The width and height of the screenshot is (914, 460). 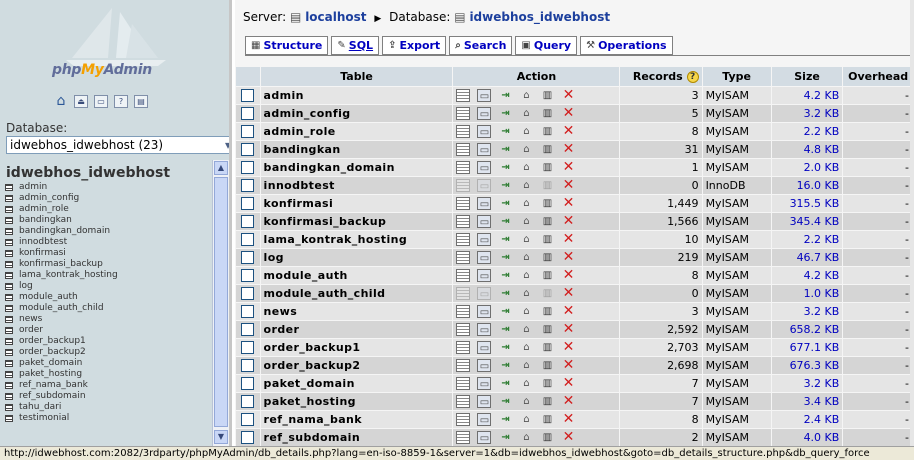 I want to click on tree-item: admin_role, so click(x=61, y=209).